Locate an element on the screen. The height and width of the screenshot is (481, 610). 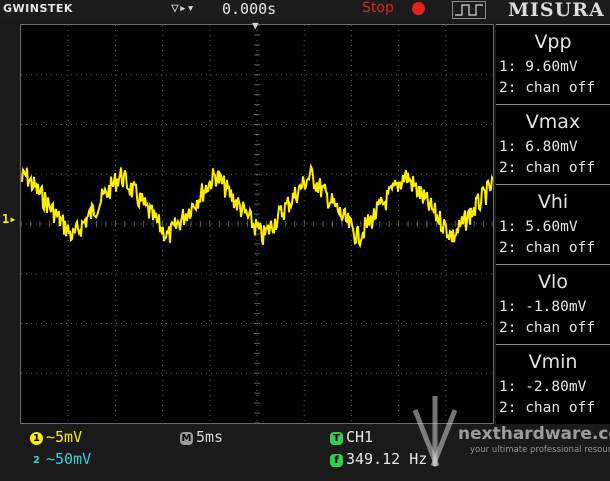
measurement-title: Vmin is located at coordinates (553, 362).